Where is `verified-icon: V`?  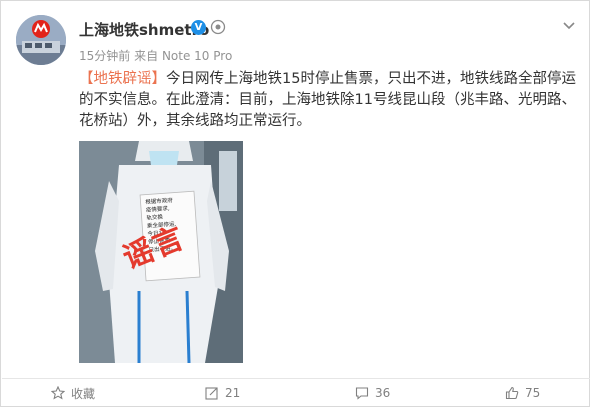 verified-icon: V is located at coordinates (198, 27).